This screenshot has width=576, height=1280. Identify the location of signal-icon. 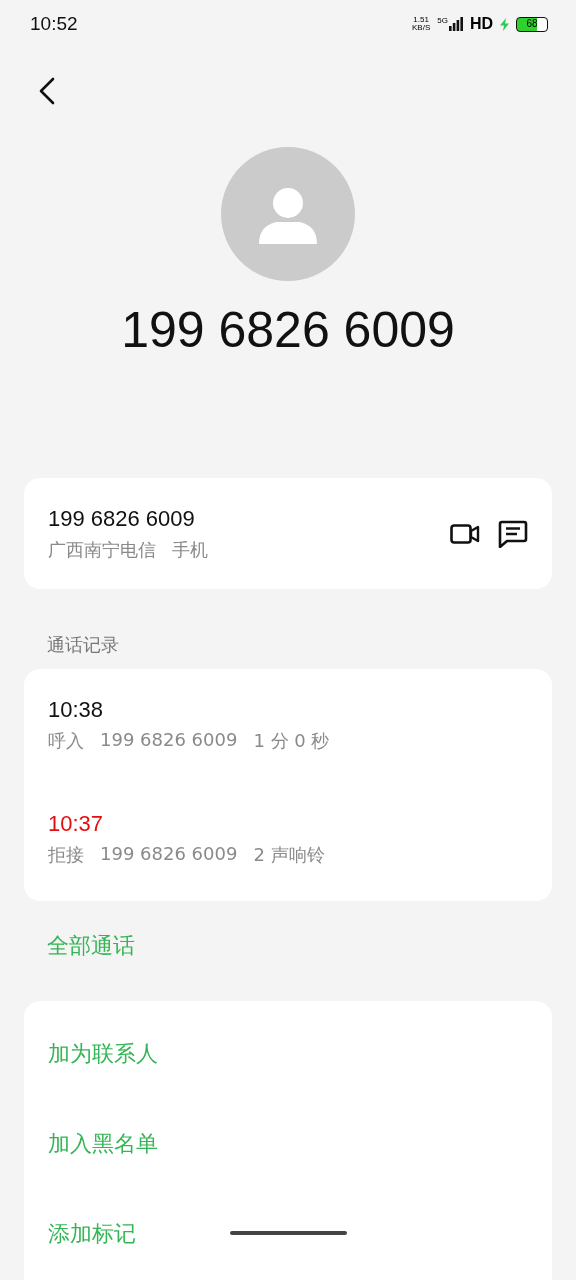
(455, 24).